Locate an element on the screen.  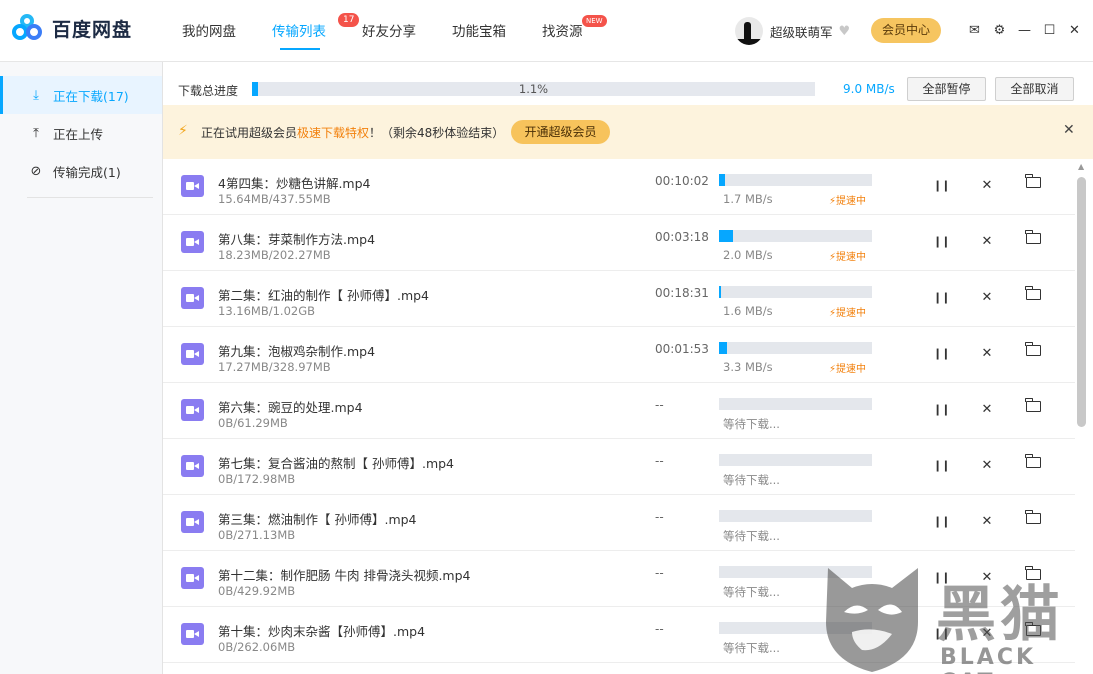
divider is located at coordinates (90, 197).